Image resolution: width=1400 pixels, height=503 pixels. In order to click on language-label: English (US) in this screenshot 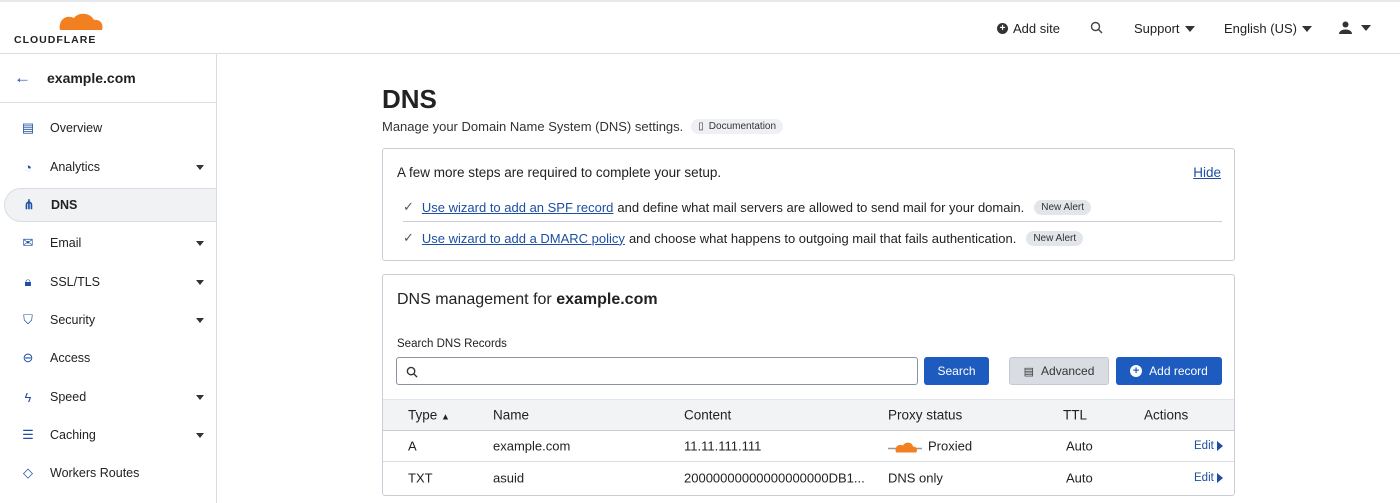, I will do `click(1260, 28)`.